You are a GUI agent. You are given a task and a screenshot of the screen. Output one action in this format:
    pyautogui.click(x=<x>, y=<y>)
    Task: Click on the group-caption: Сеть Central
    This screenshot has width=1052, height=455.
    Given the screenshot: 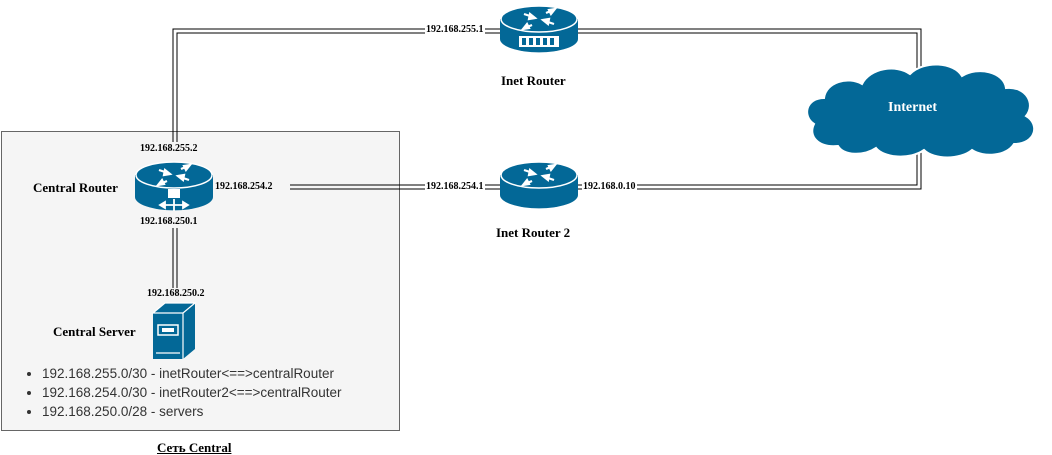 What is the action you would take?
    pyautogui.click(x=194, y=447)
    